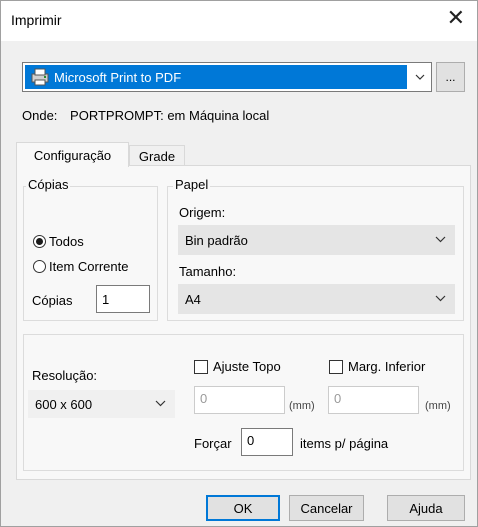  What do you see at coordinates (216, 77) in the screenshot?
I see `printer-selected-item: Microsoft Print to PDF` at bounding box center [216, 77].